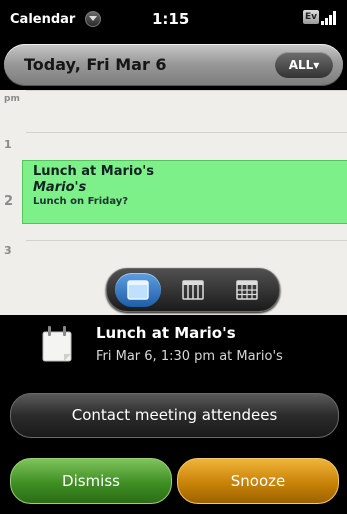 This screenshot has height=514, width=347. I want to click on app-name: Calendar, so click(43, 19).